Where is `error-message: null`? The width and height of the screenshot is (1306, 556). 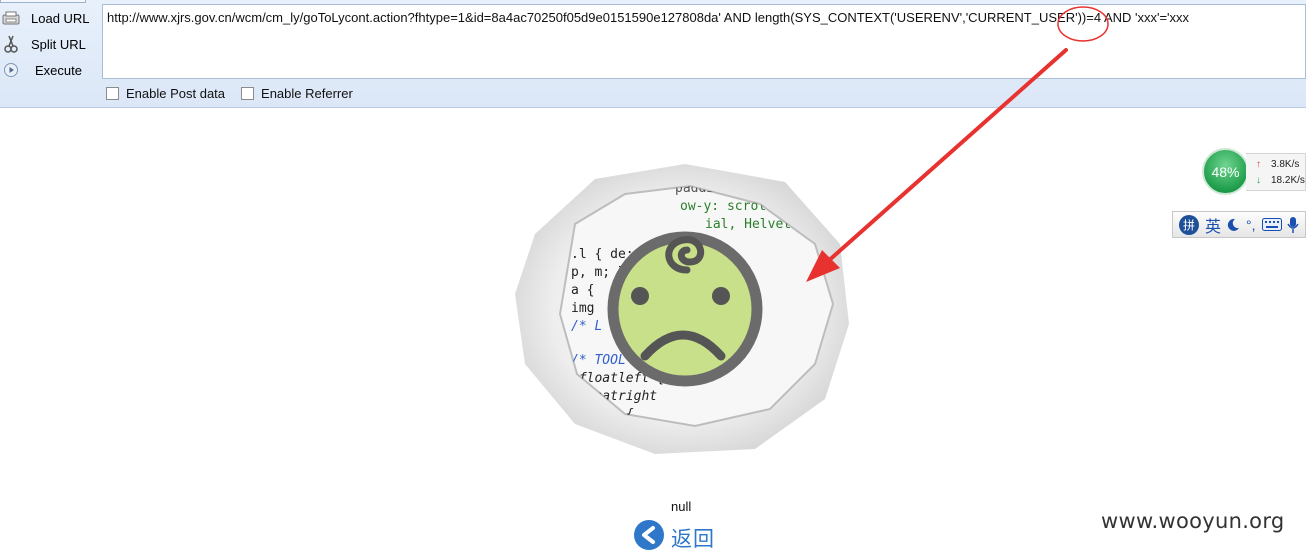
error-message: null is located at coordinates (681, 506).